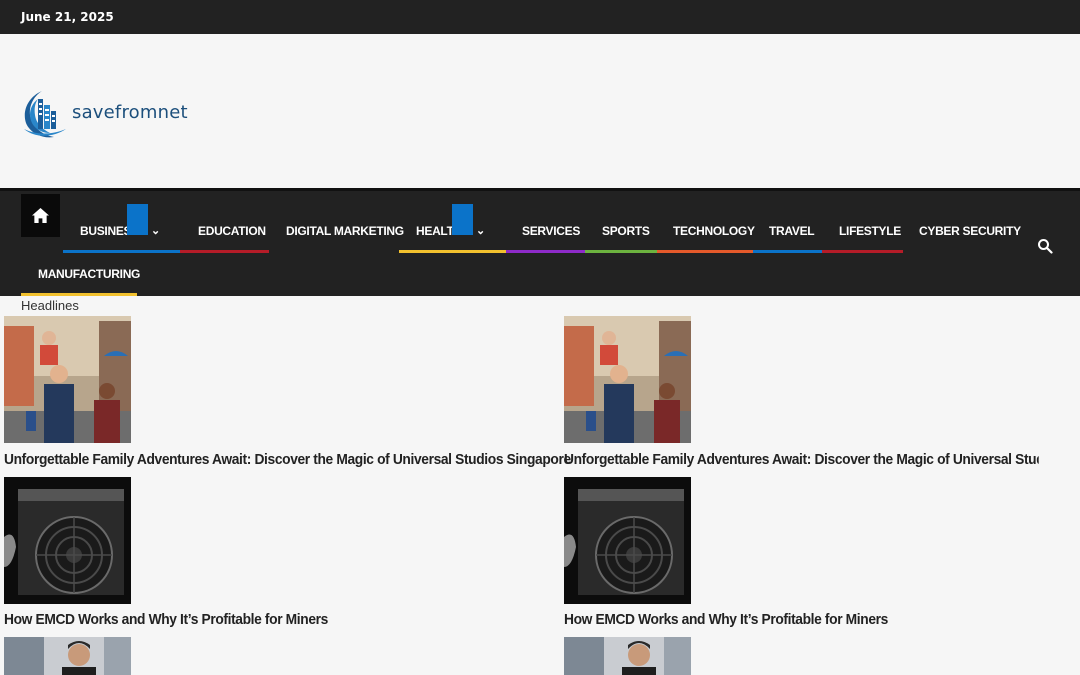 Image resolution: width=1080 pixels, height=675 pixels. What do you see at coordinates (787, 251) in the screenshot?
I see `nav-underline-travel` at bounding box center [787, 251].